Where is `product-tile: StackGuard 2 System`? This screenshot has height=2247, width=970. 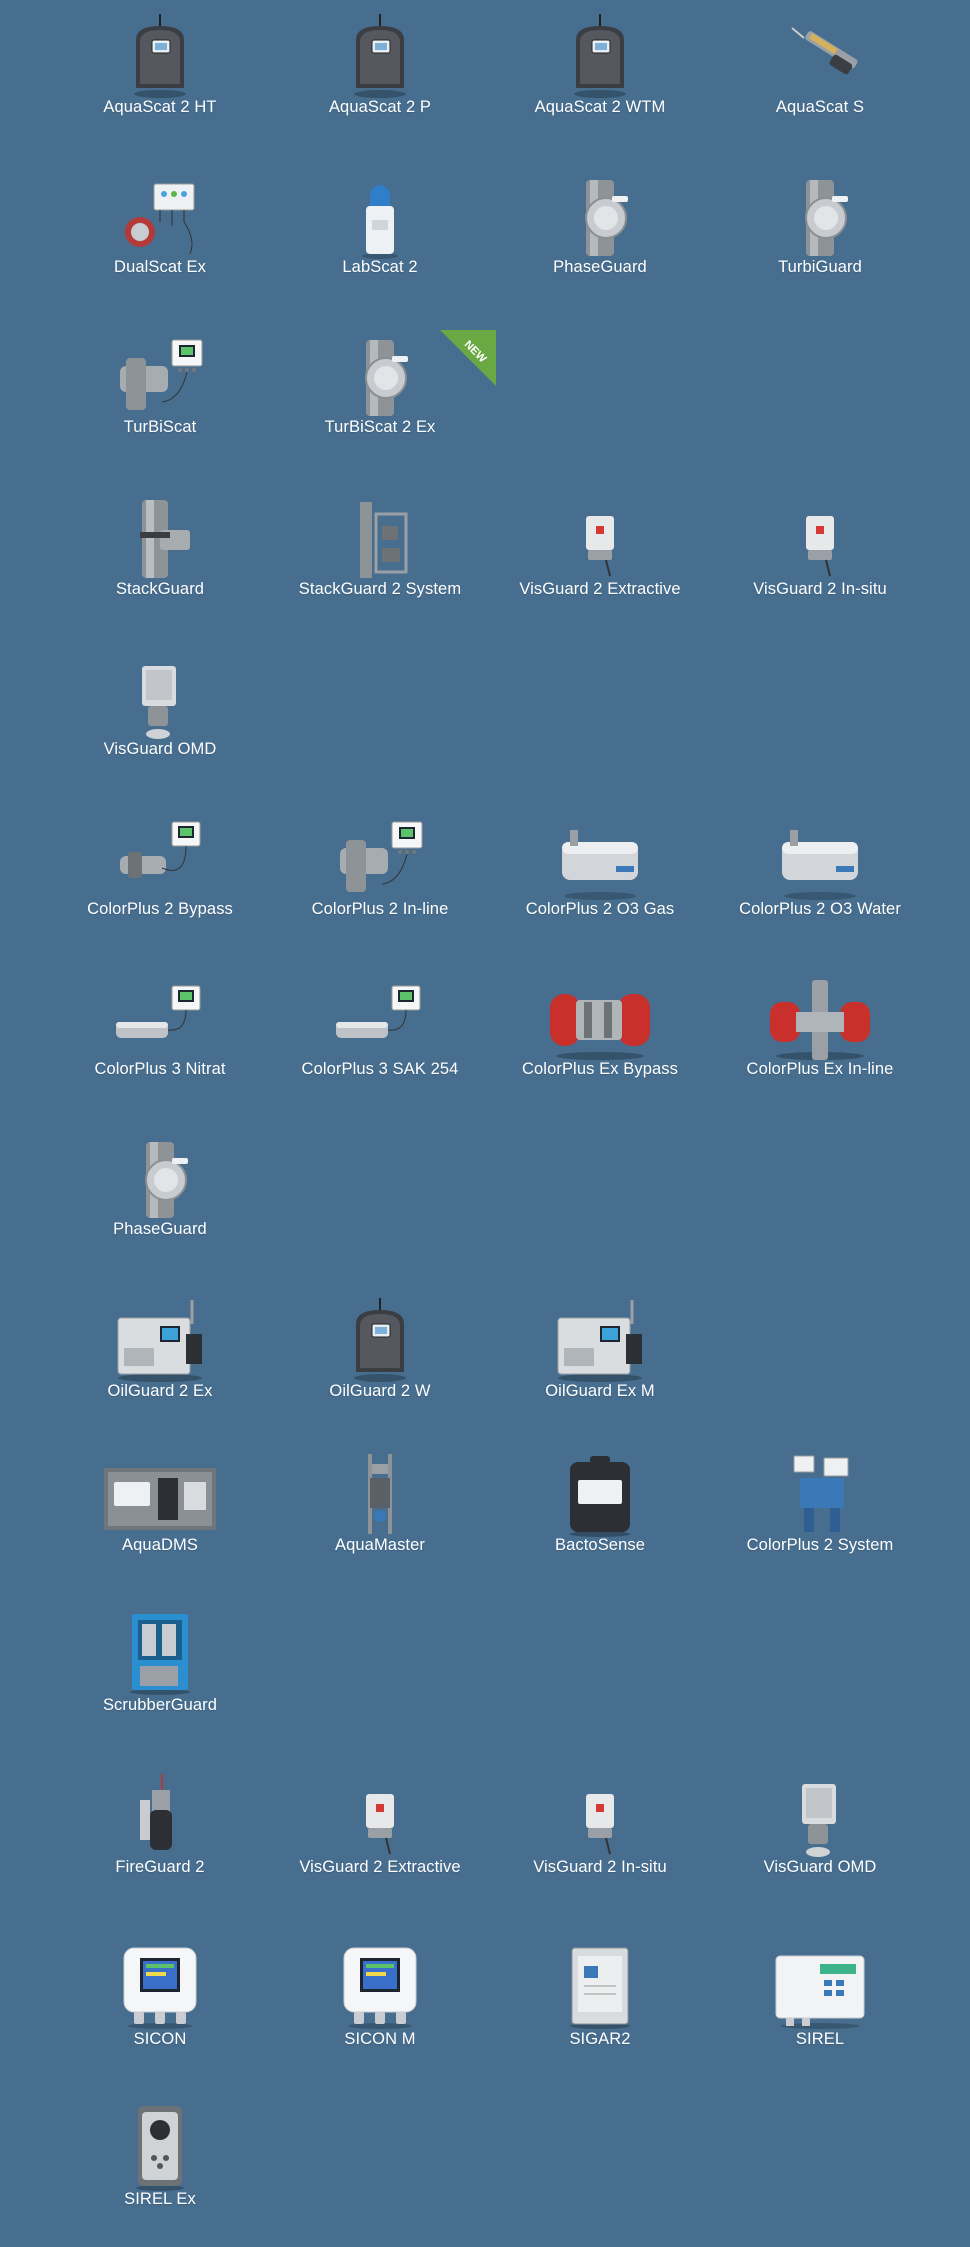
product-tile: StackGuard 2 System is located at coordinates (380, 562).